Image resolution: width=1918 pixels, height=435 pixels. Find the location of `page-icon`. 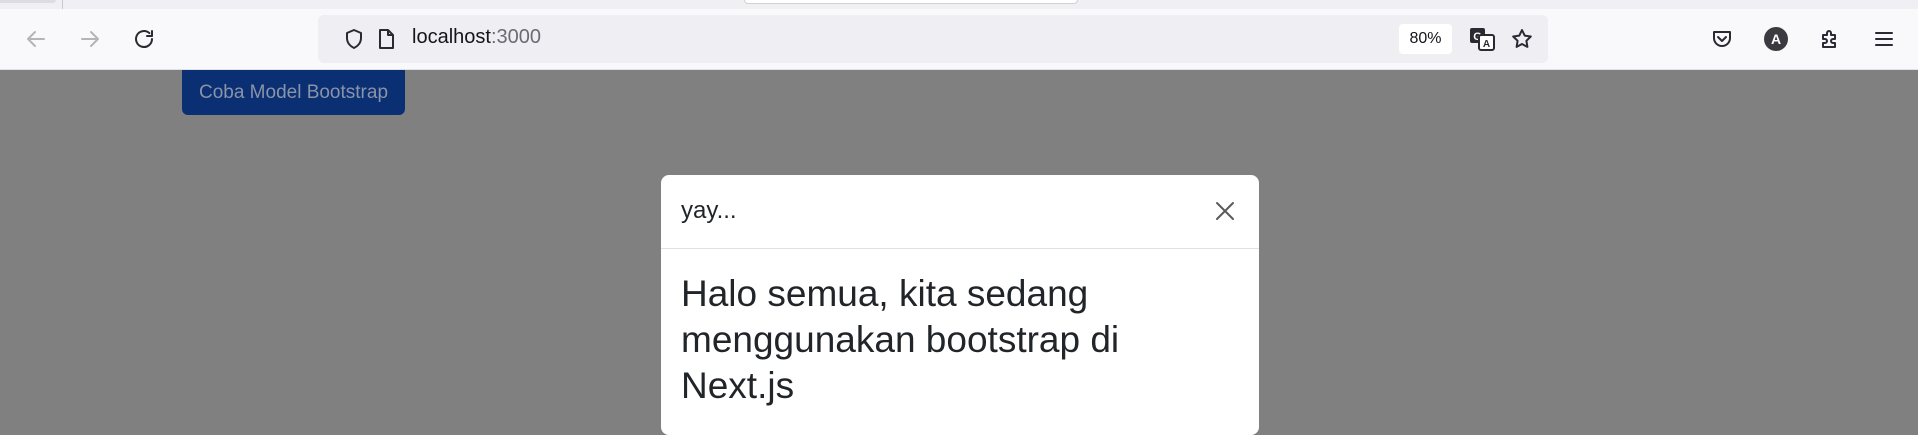

page-icon is located at coordinates (386, 39).